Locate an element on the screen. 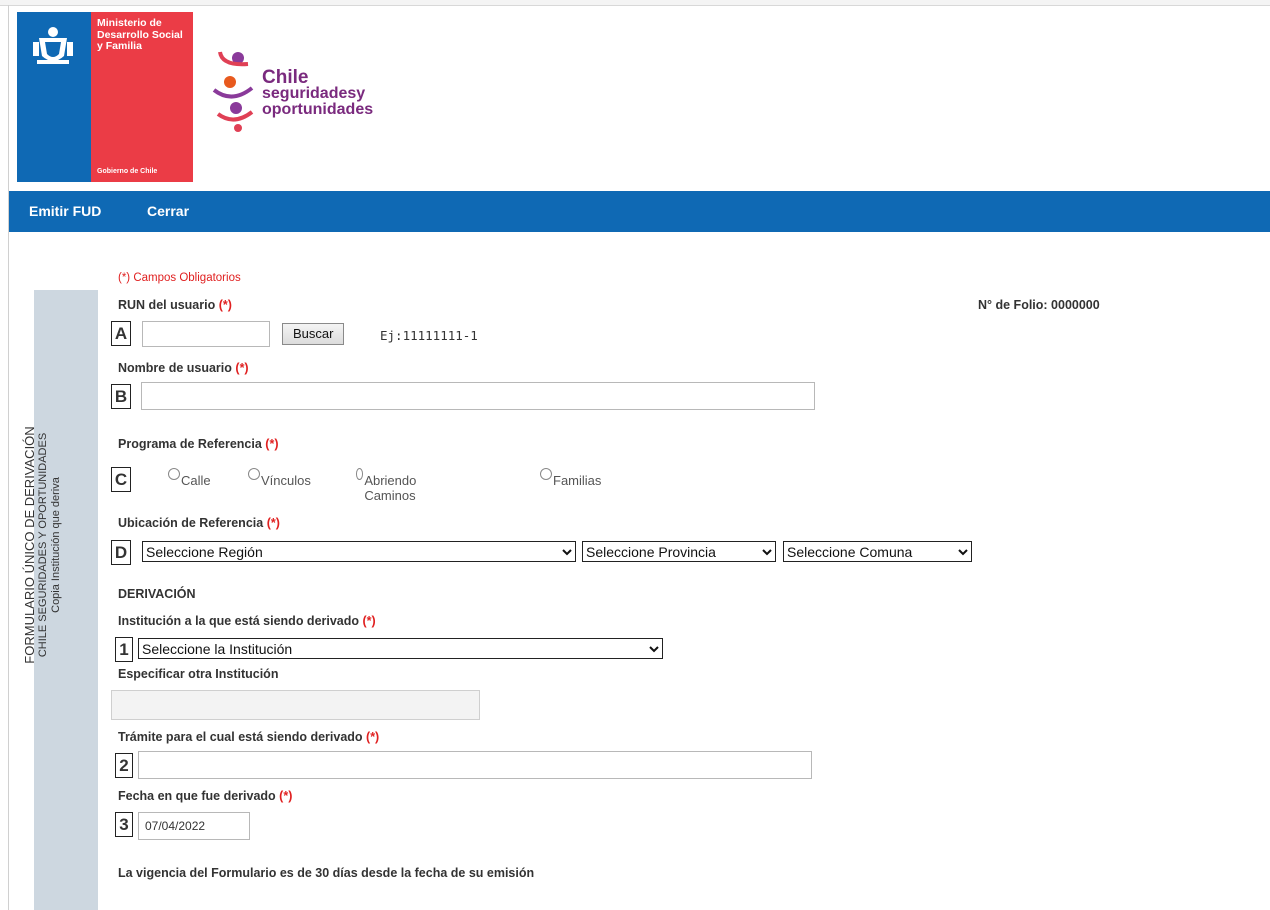 The width and height of the screenshot is (1270, 910). chile-seguridades-logo: Chile seguridadesy oportunidades is located at coordinates (312, 98).